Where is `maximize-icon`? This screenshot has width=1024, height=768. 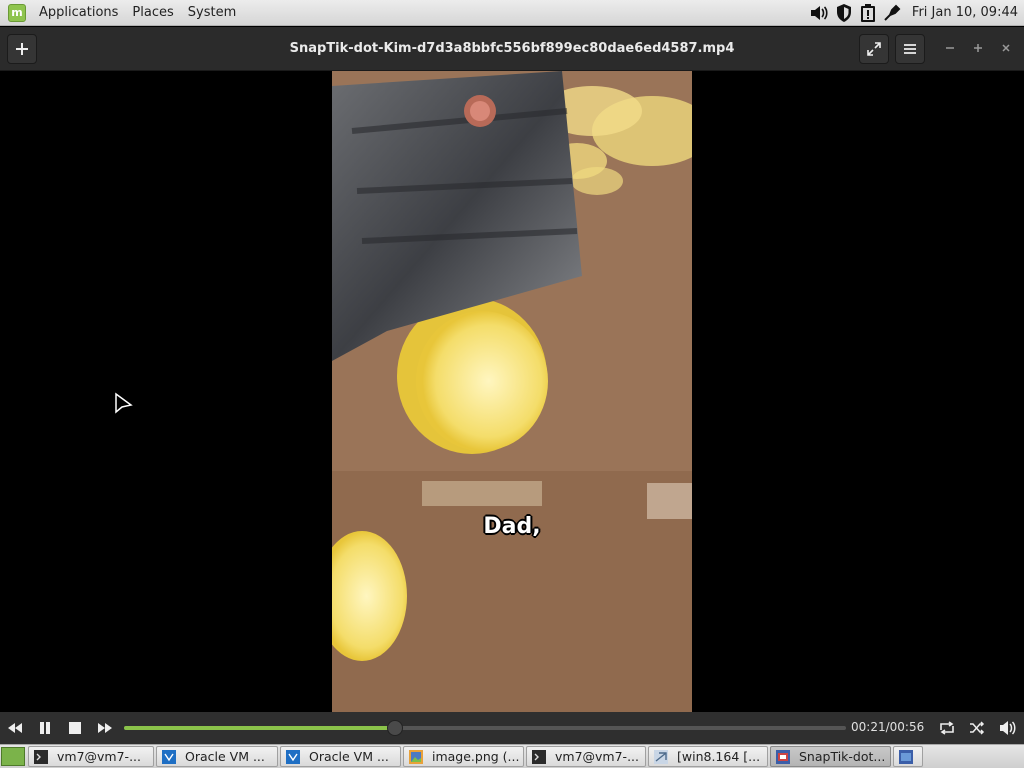
maximize-icon is located at coordinates (978, 48).